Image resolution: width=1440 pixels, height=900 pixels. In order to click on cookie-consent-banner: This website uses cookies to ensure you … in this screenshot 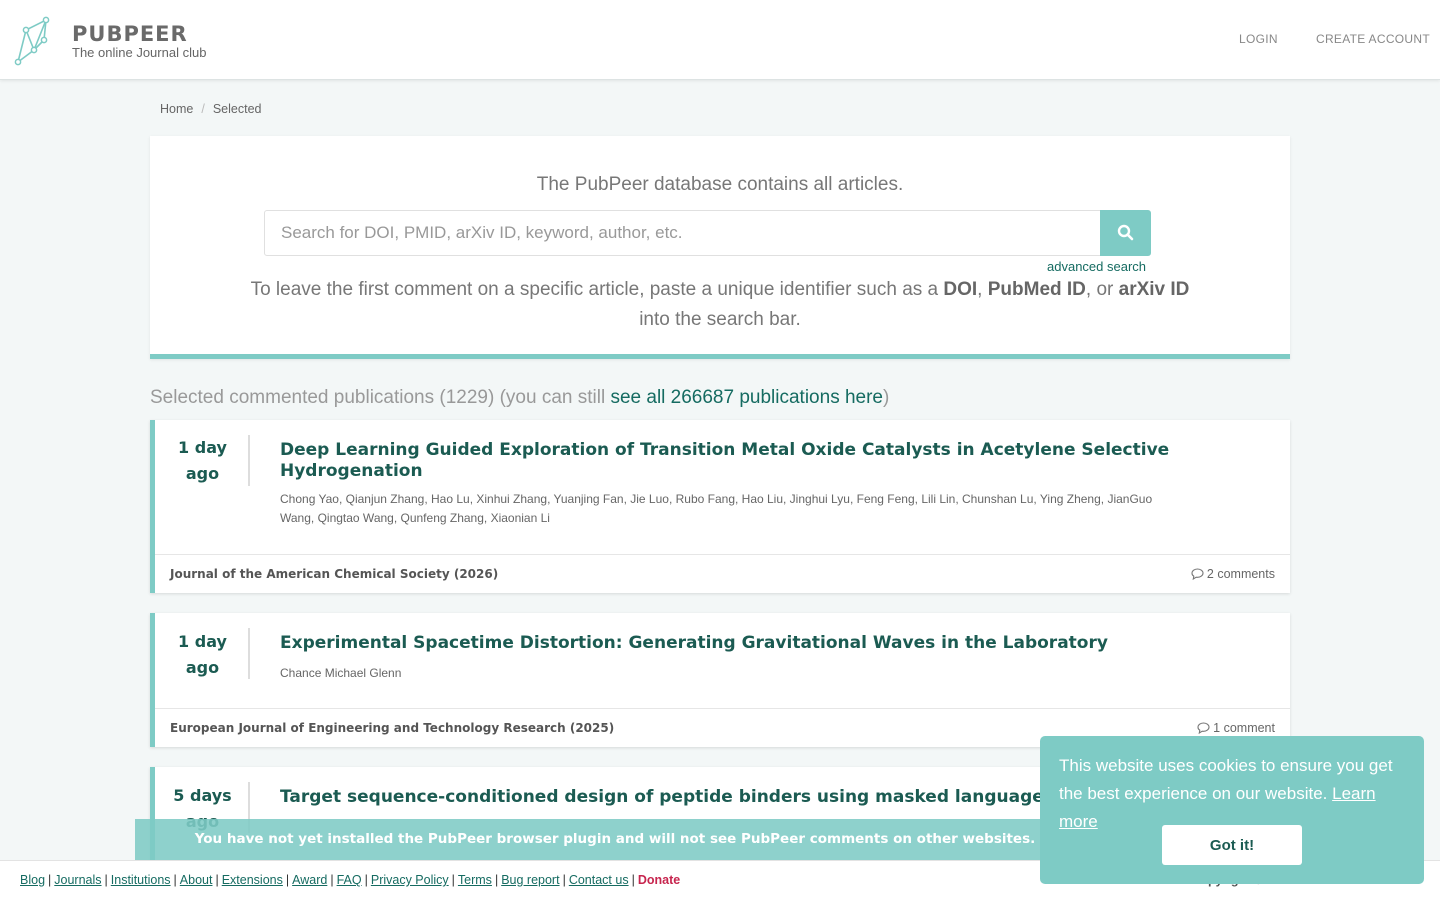, I will do `click(1232, 810)`.